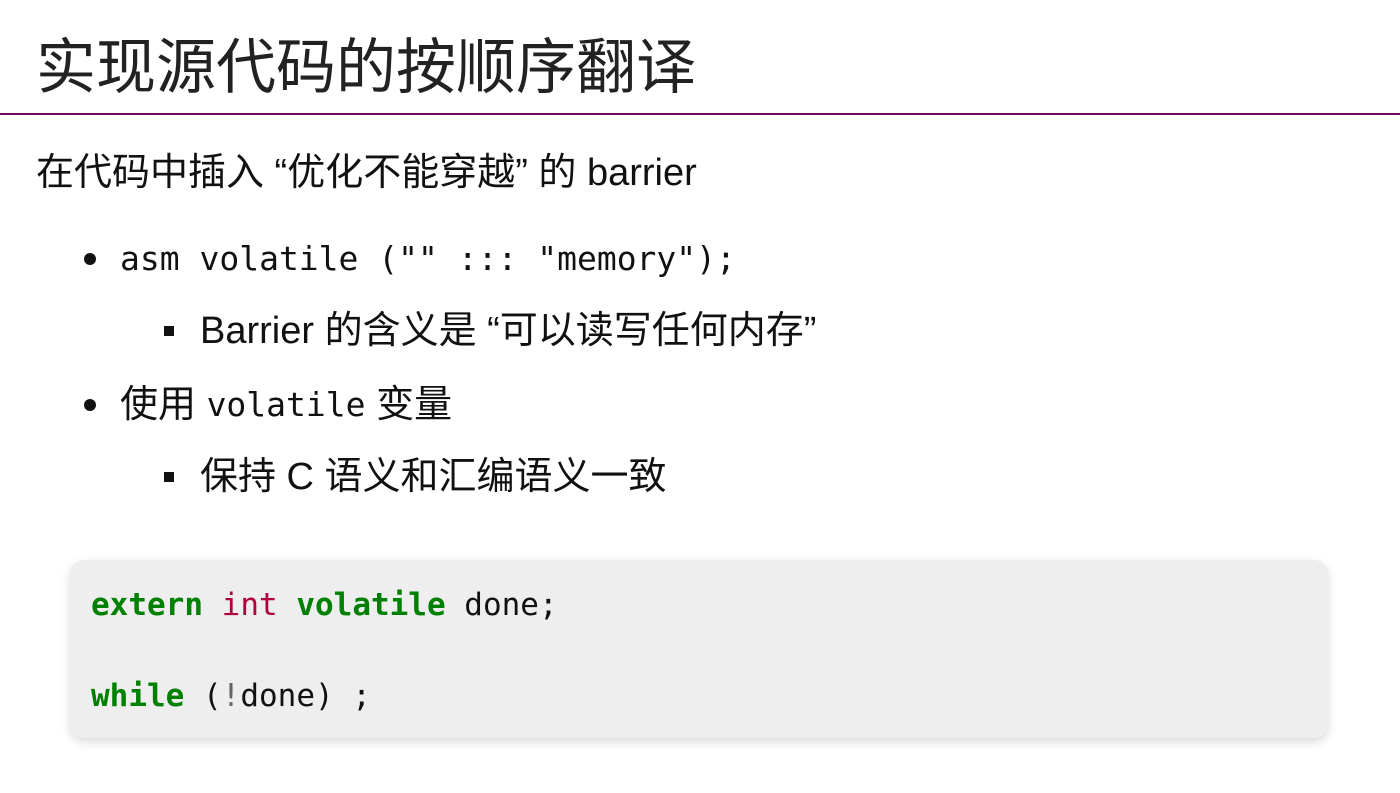 This screenshot has height=793, width=1400. What do you see at coordinates (305, 696) in the screenshot?
I see `code-text: done) ;` at bounding box center [305, 696].